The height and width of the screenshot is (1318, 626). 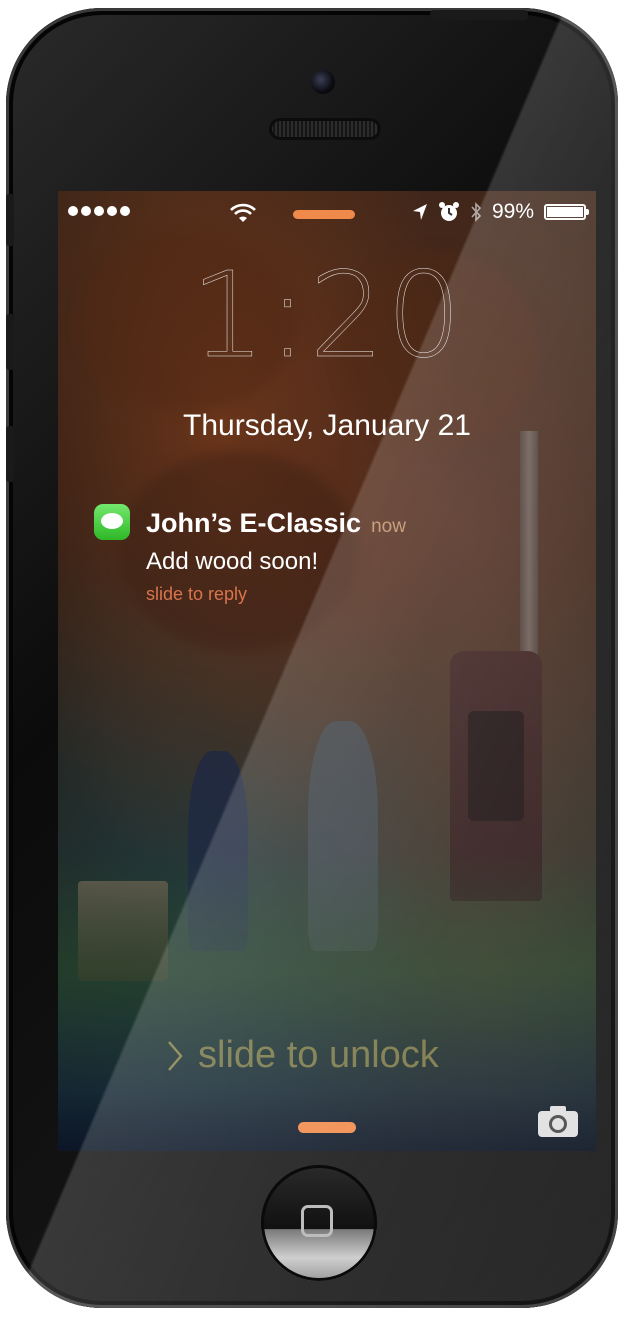 I want to click on messages-icon, so click(x=112, y=522).